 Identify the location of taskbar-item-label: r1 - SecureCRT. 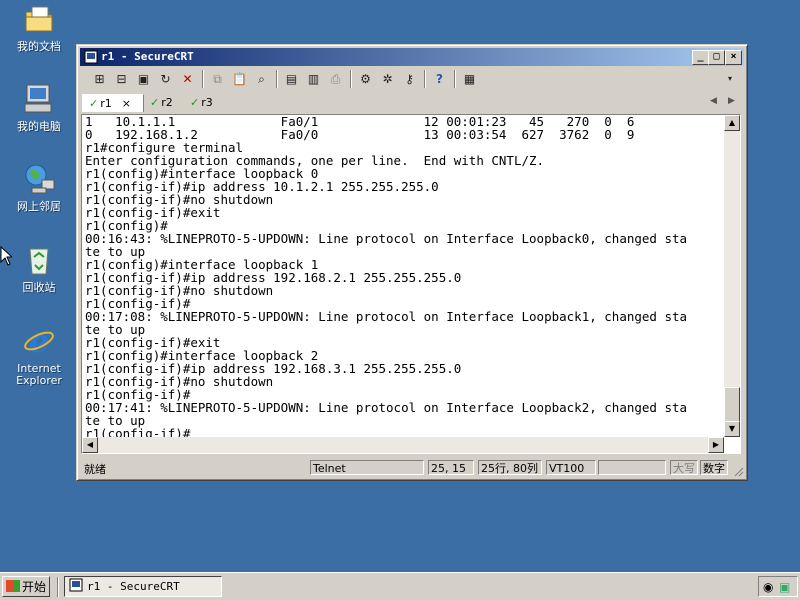
(133, 586).